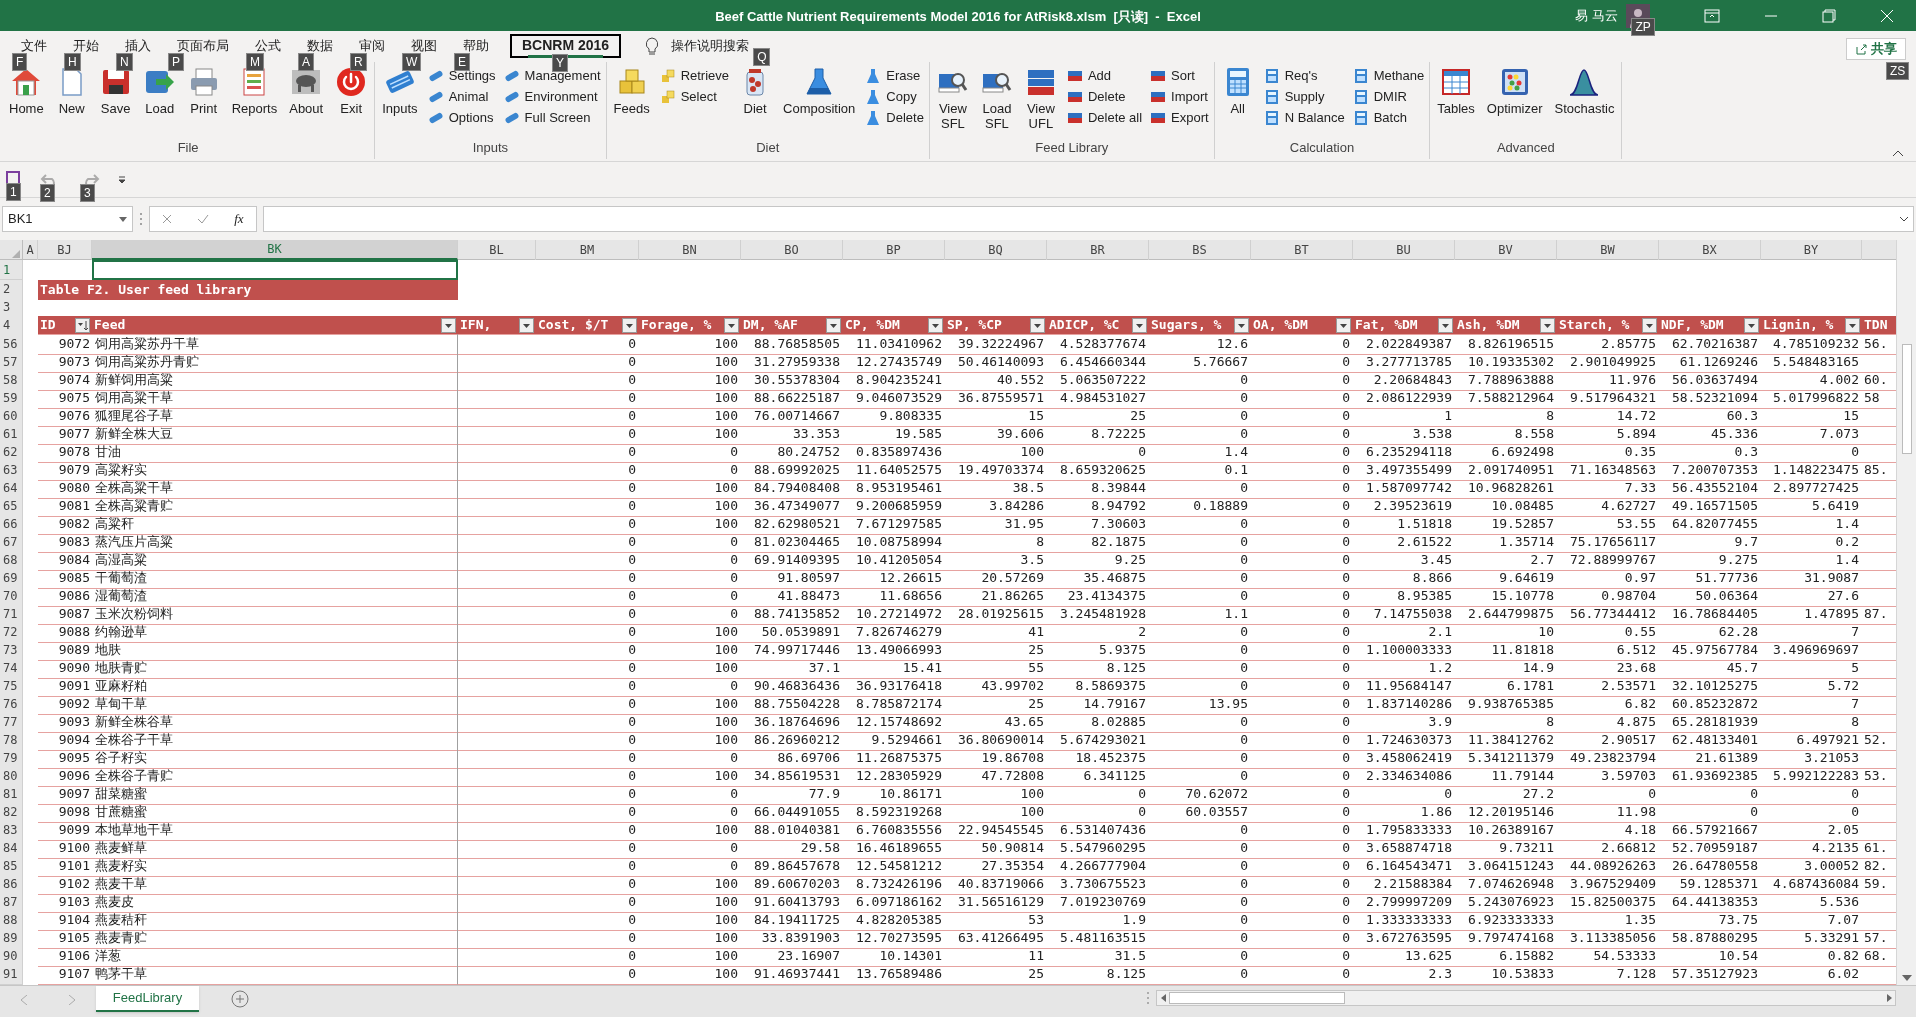 This screenshot has height=1017, width=1916. Describe the element at coordinates (996, 250) in the screenshot. I see `column-header: BQ` at that location.